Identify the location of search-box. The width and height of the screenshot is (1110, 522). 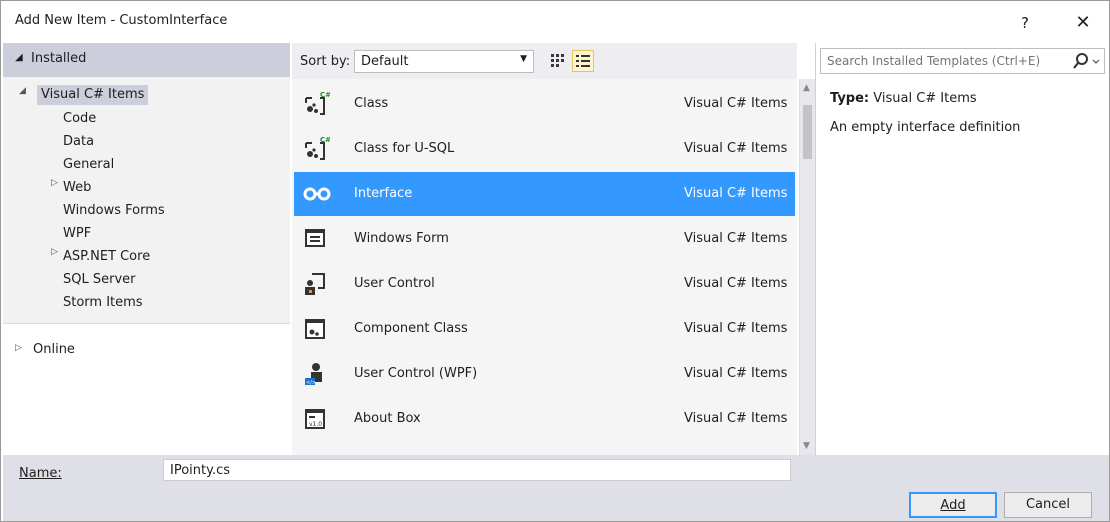
(962, 61).